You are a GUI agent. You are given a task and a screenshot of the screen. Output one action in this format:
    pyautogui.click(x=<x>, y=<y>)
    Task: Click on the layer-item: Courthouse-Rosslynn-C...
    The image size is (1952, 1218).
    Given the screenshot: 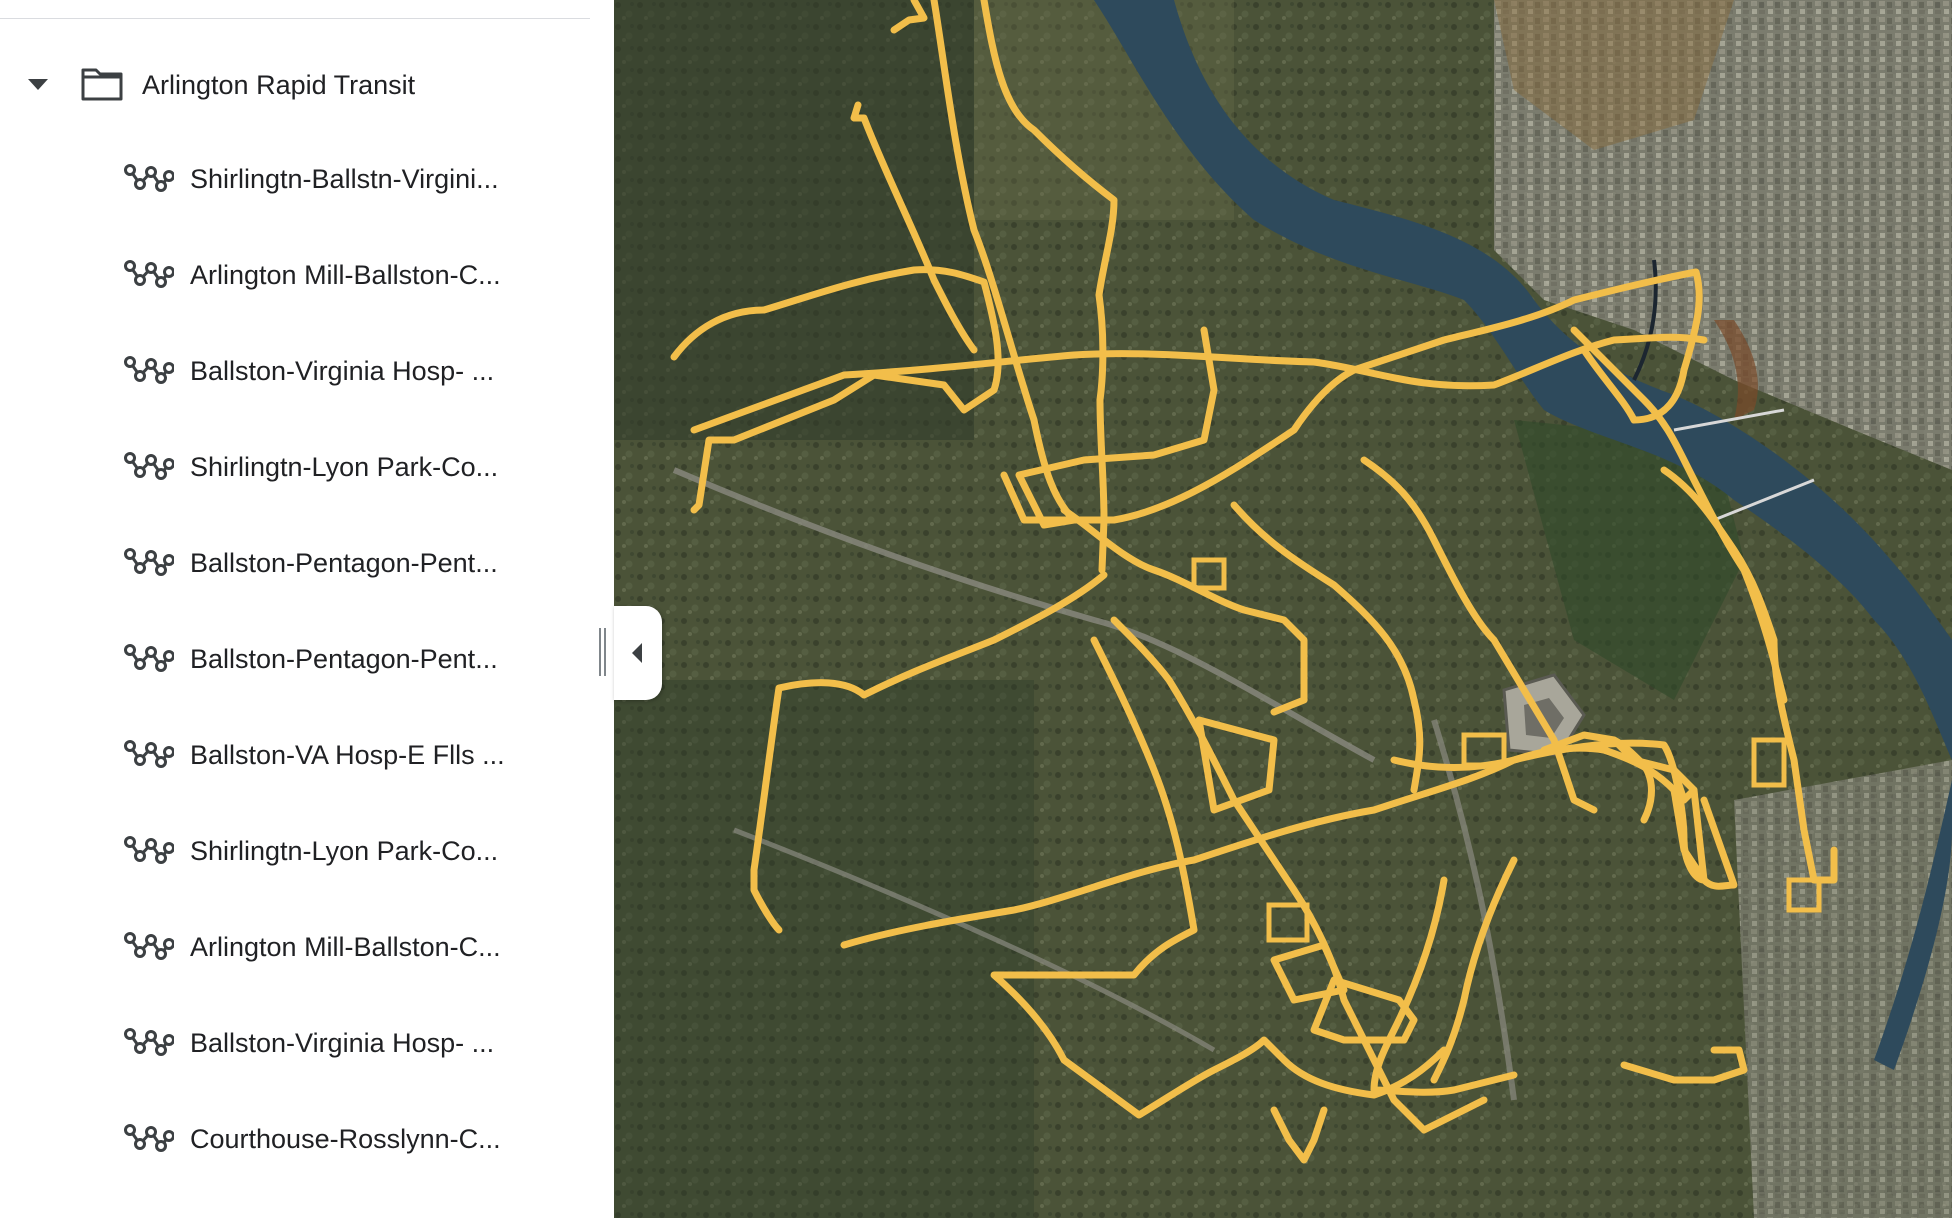 What is the action you would take?
    pyautogui.click(x=300, y=1140)
    